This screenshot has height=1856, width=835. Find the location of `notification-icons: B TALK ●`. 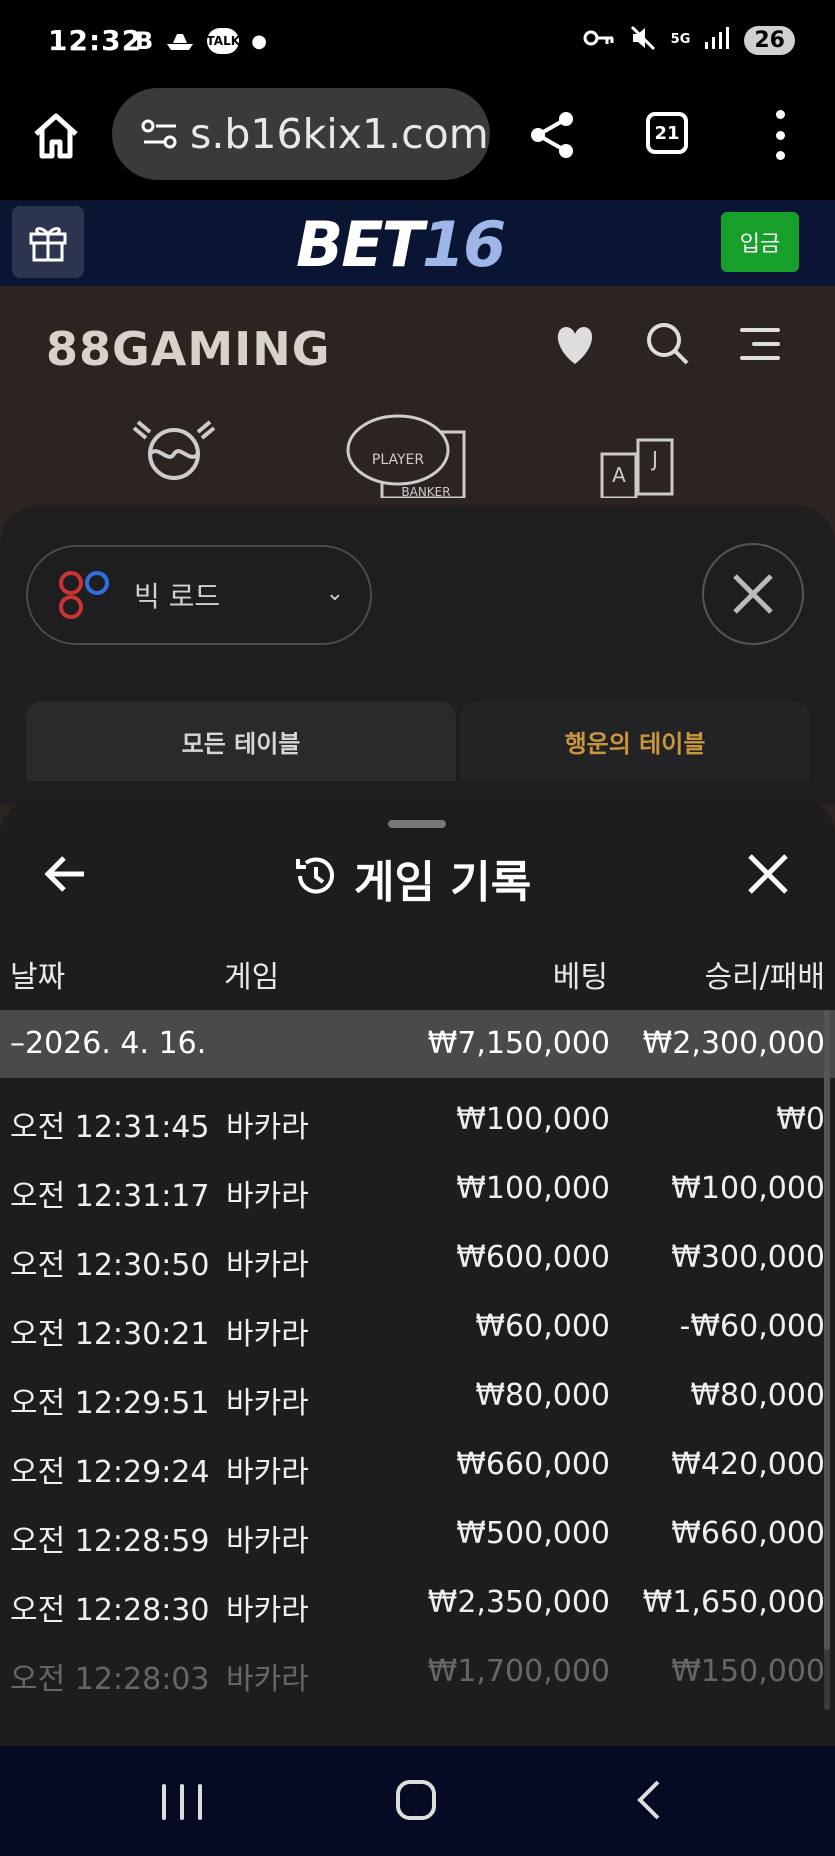

notification-icons: B TALK ● is located at coordinates (201, 41).